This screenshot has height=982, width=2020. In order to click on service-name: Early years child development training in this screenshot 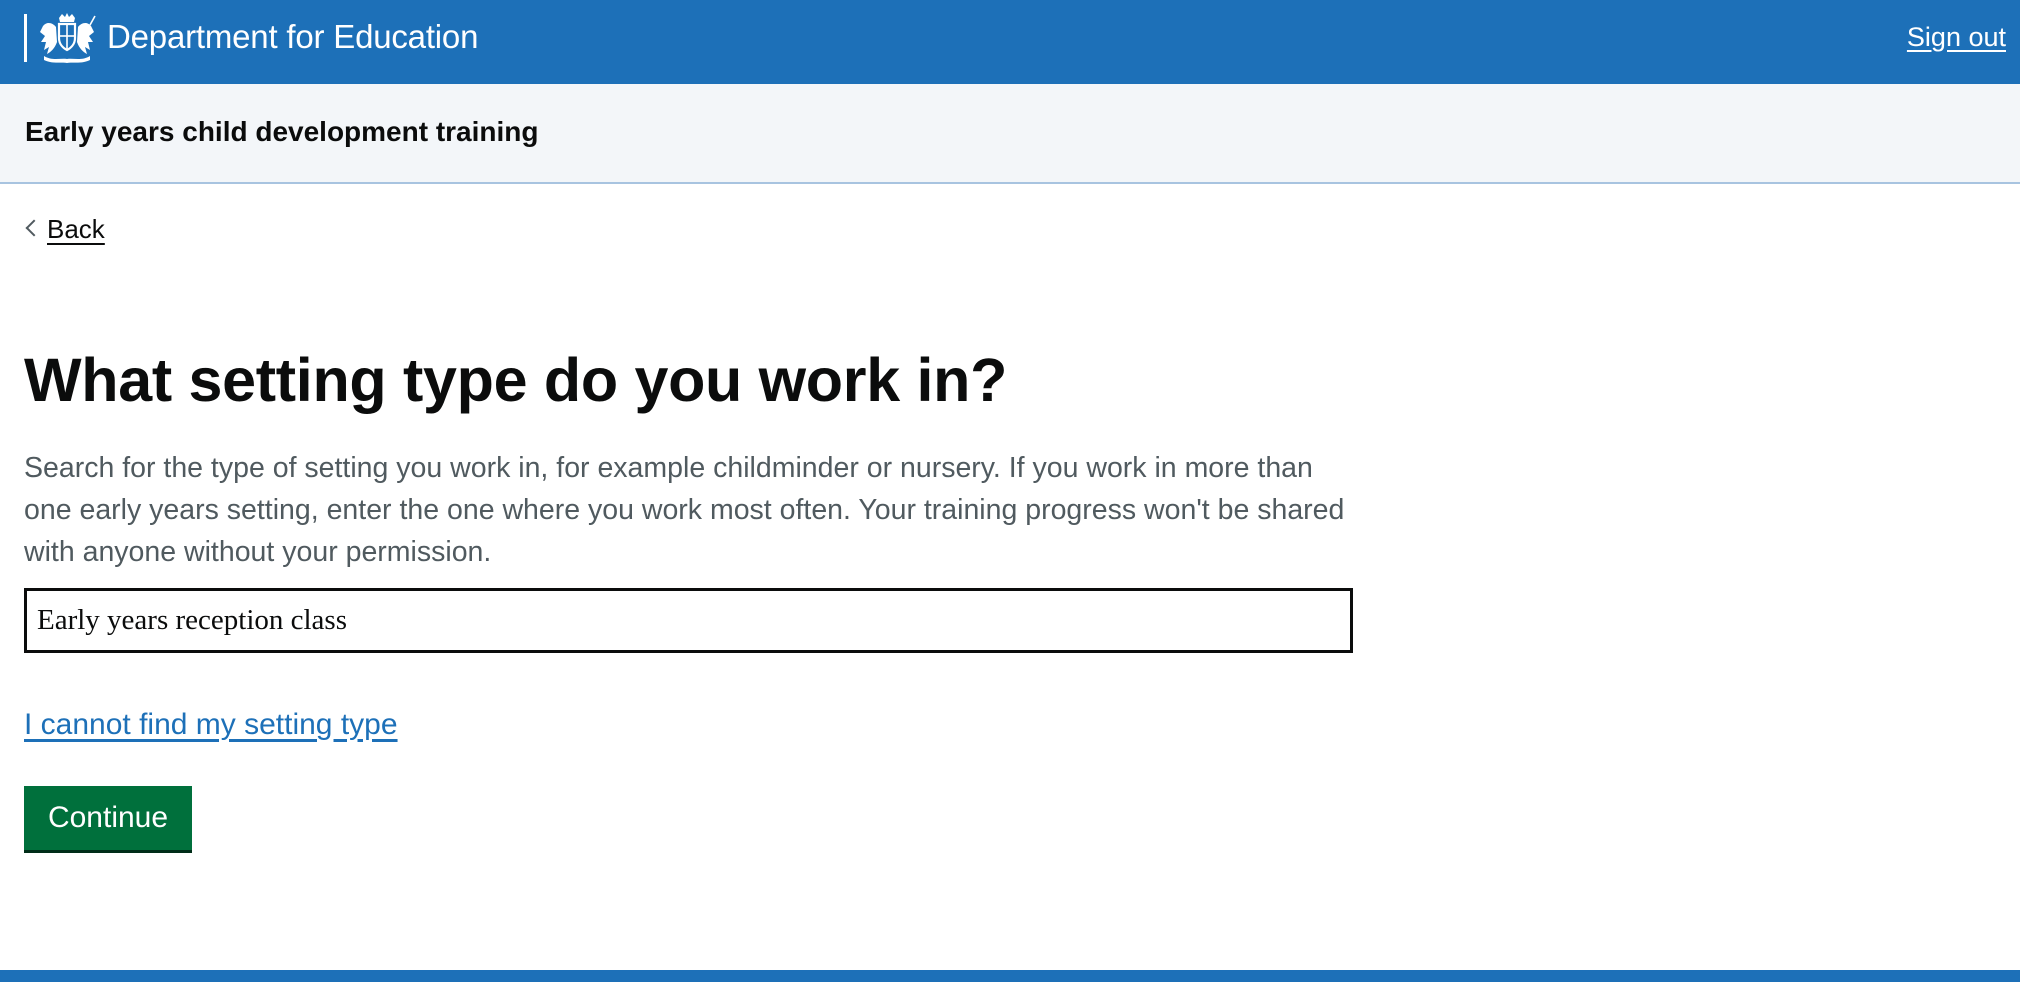, I will do `click(282, 132)`.